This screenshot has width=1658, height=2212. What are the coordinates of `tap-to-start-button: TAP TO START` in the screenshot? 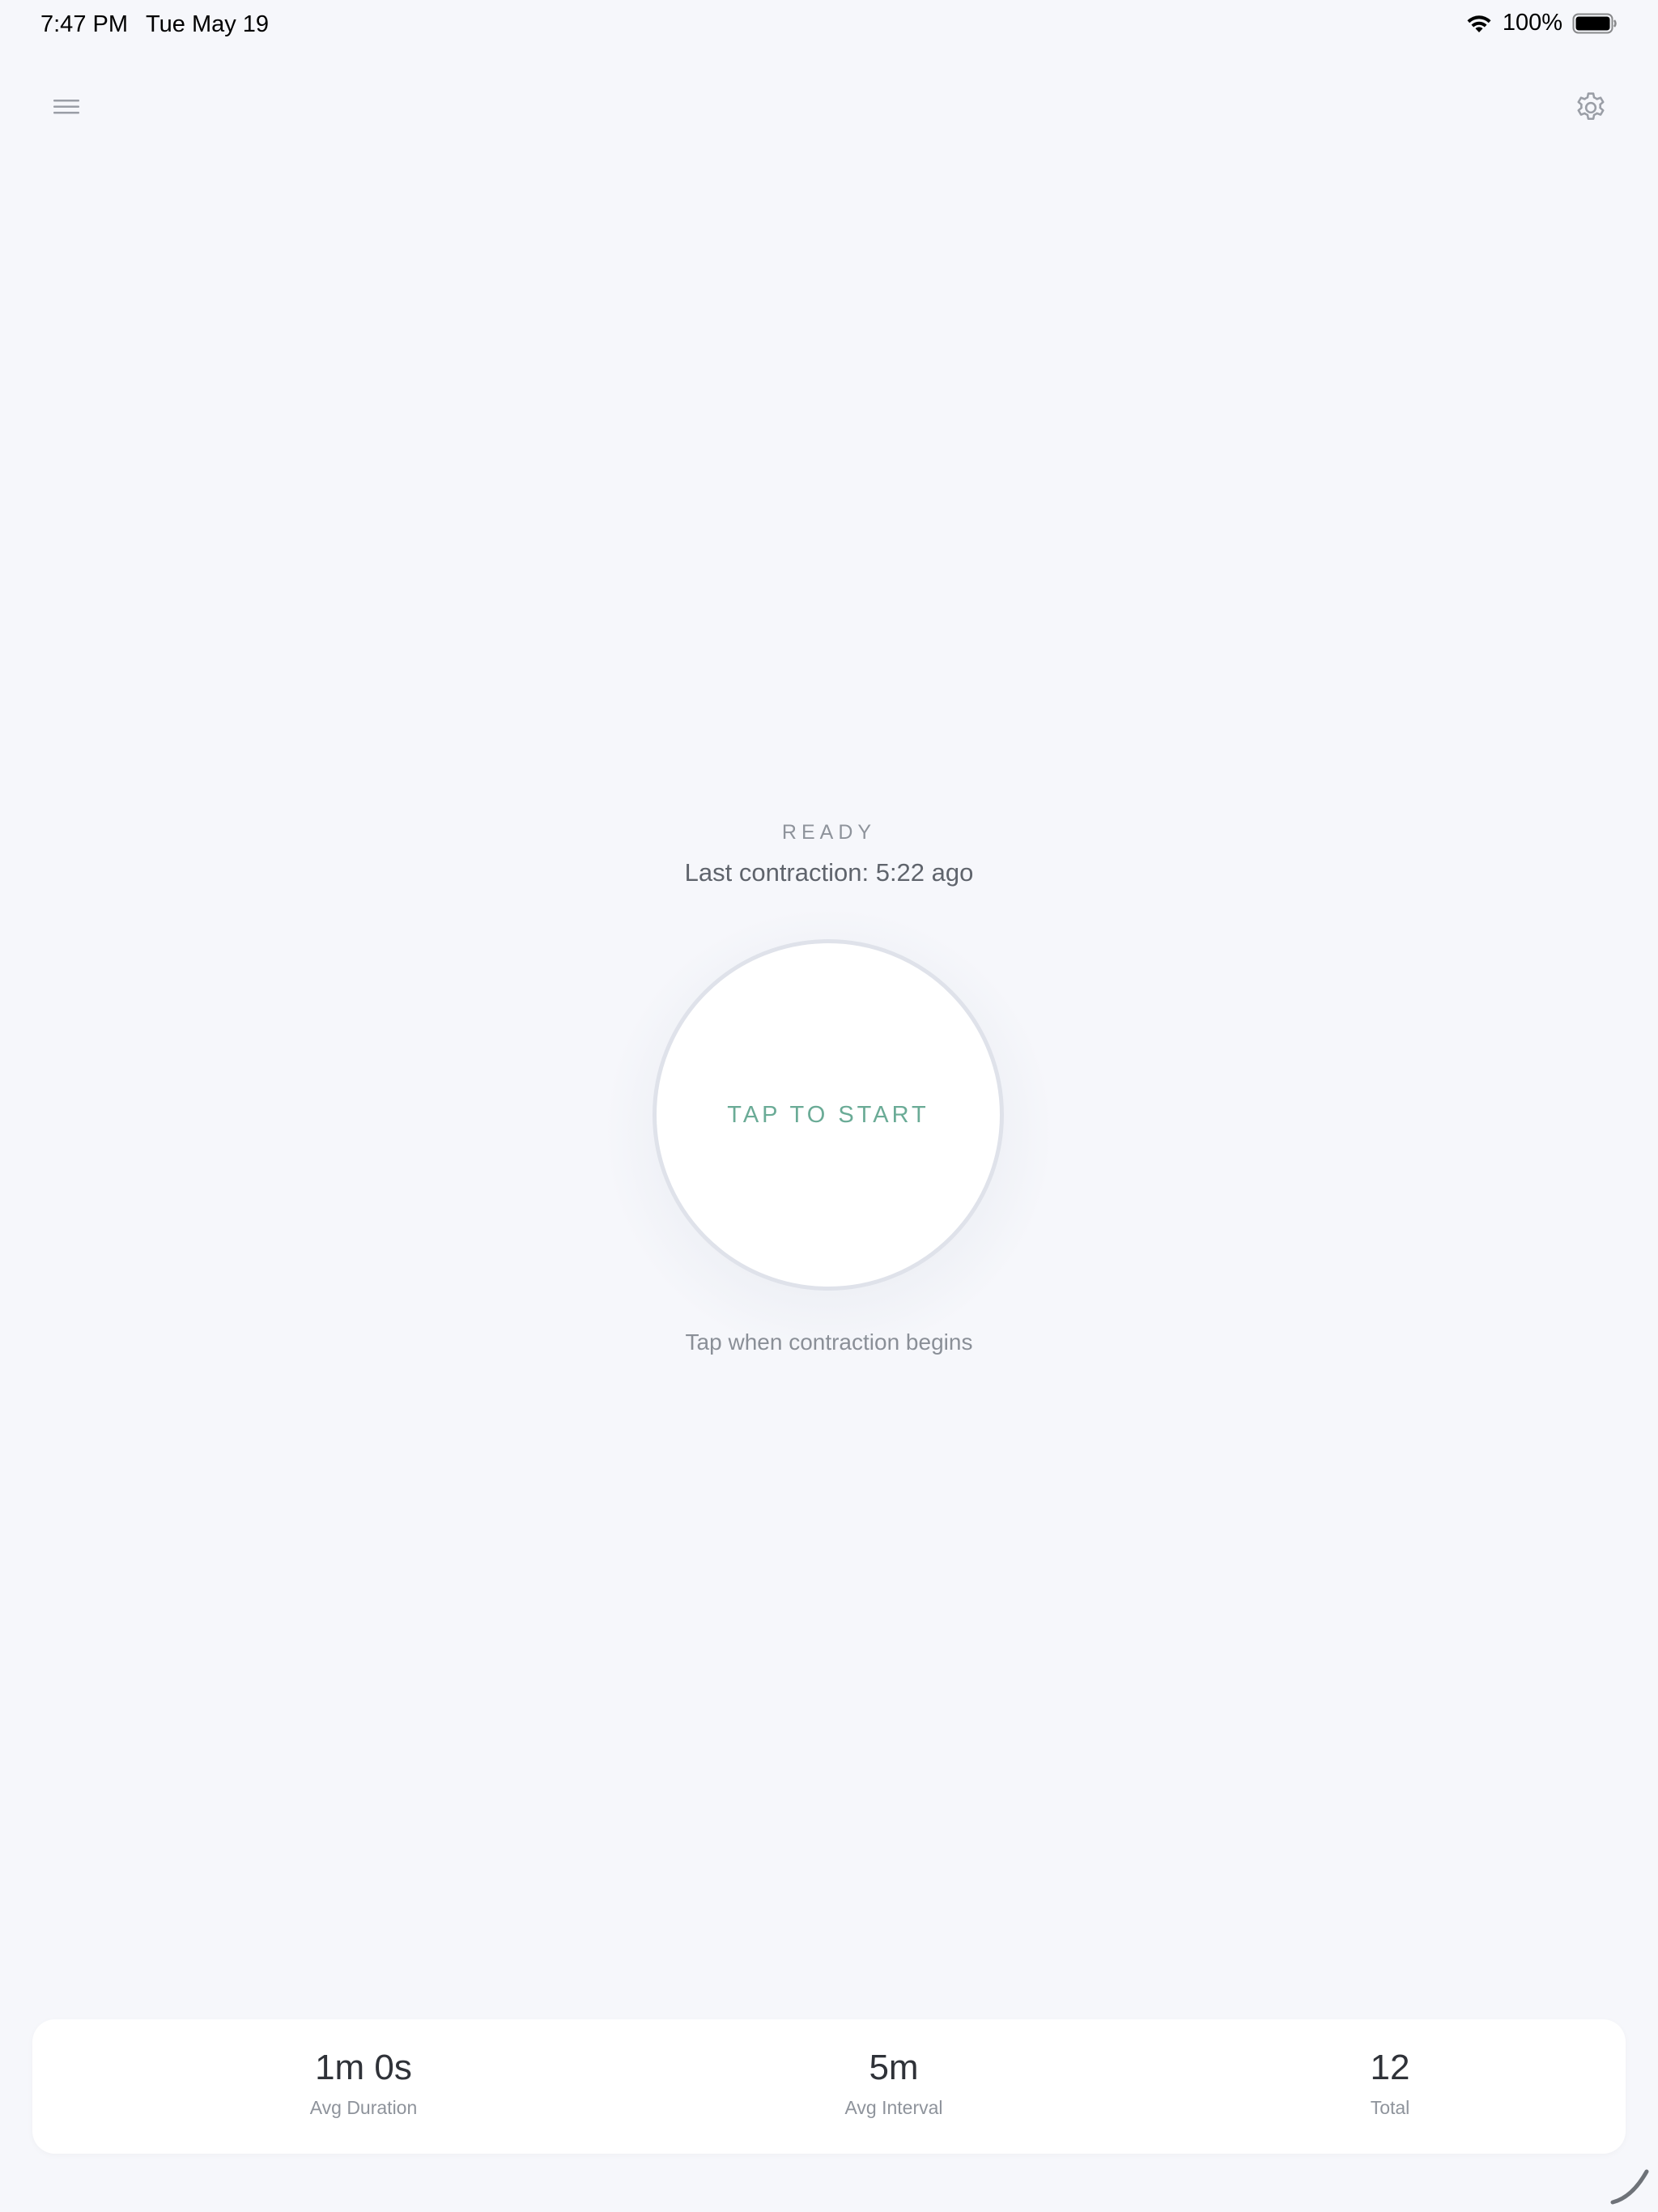 It's located at (828, 1115).